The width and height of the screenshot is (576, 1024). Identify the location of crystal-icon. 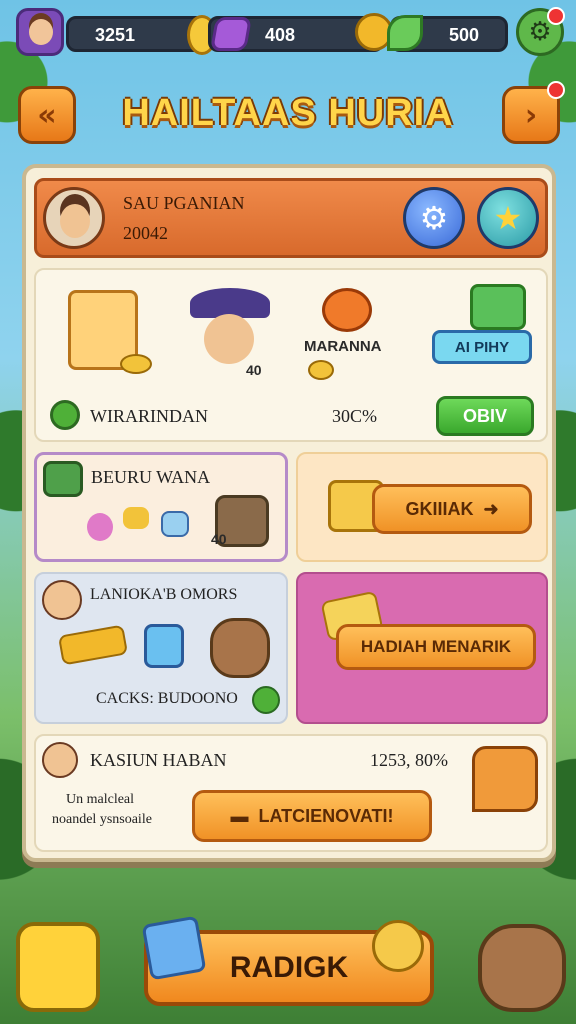
(175, 524).